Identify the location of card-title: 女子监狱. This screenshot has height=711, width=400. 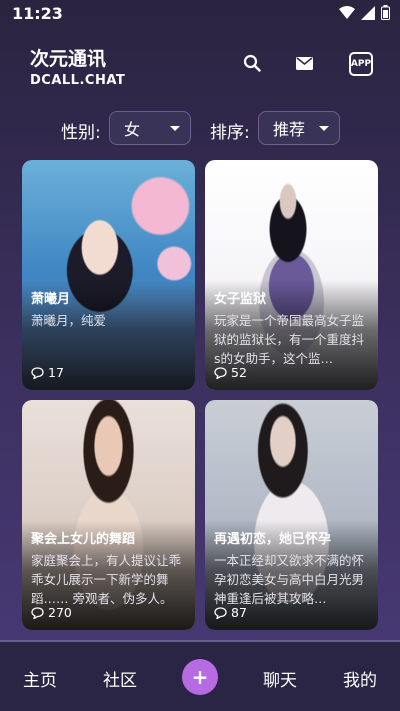
(240, 299).